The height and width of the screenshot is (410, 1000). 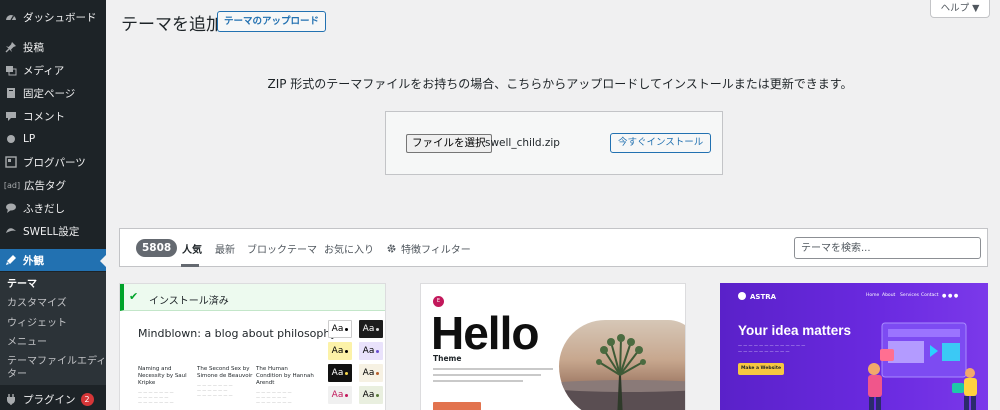 I want to click on tab-favorites: お気に入り, so click(x=349, y=248).